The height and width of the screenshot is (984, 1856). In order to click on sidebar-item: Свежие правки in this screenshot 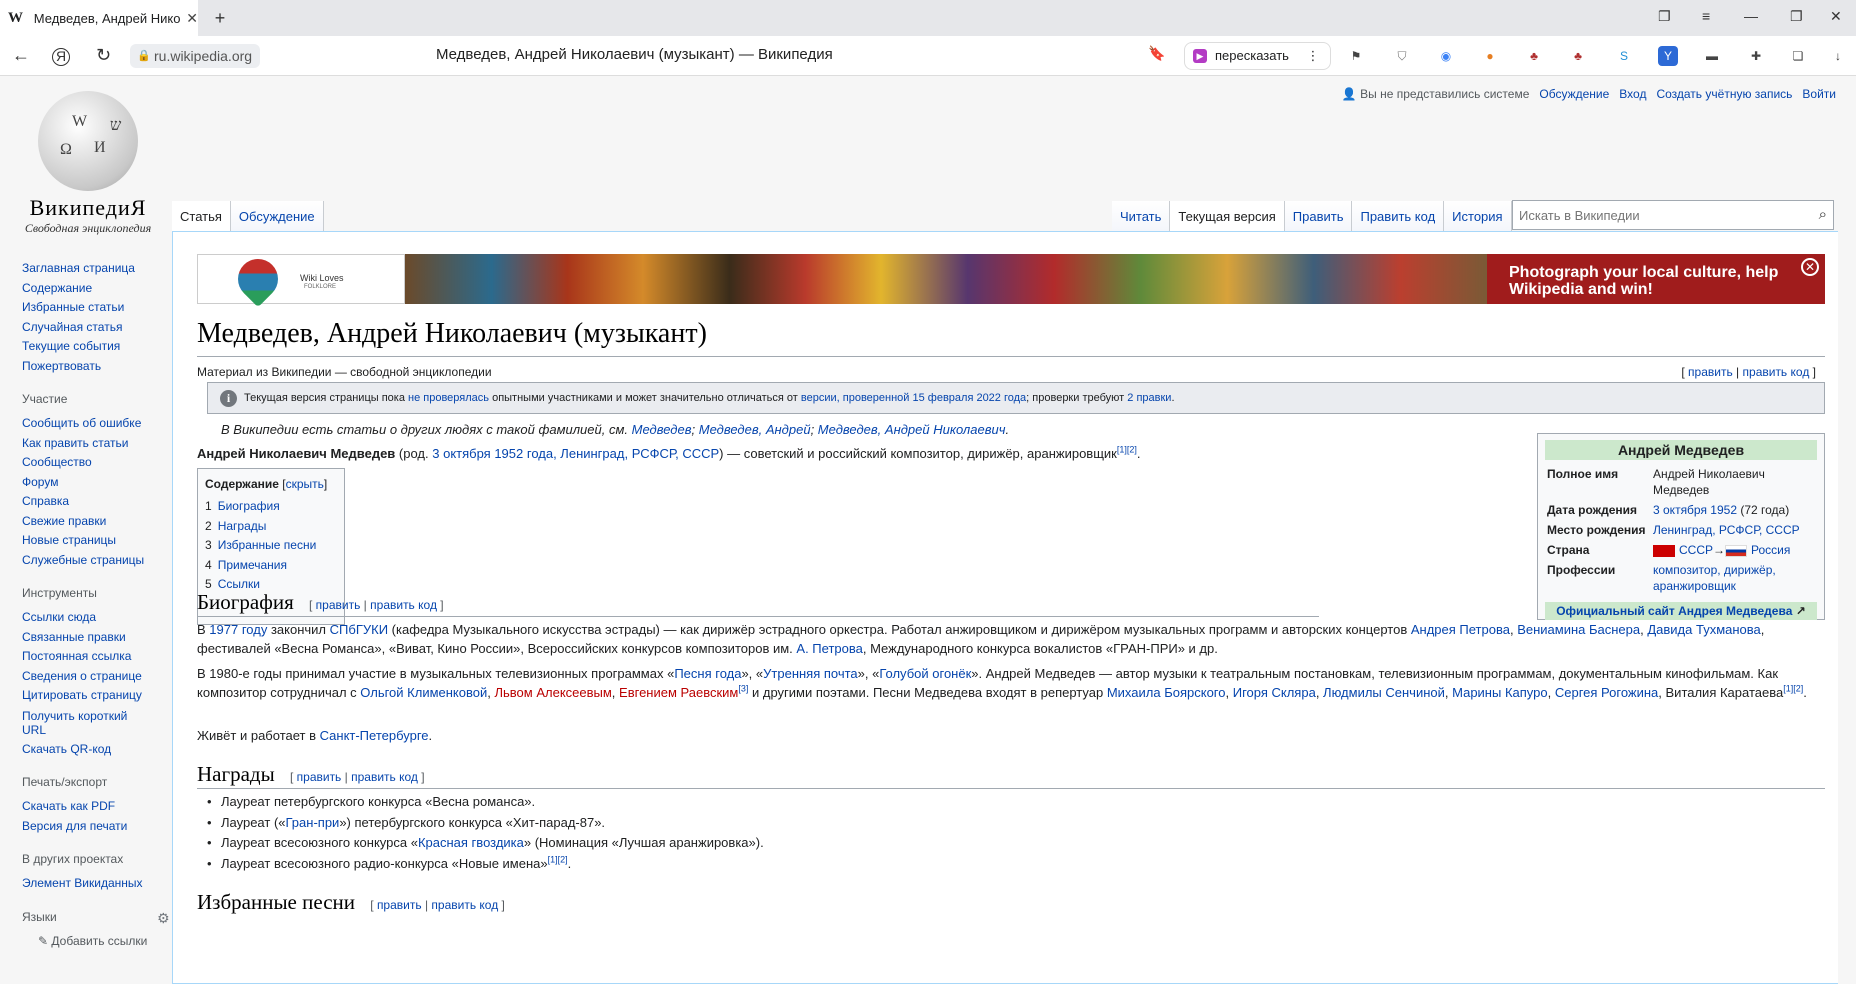, I will do `click(97, 522)`.